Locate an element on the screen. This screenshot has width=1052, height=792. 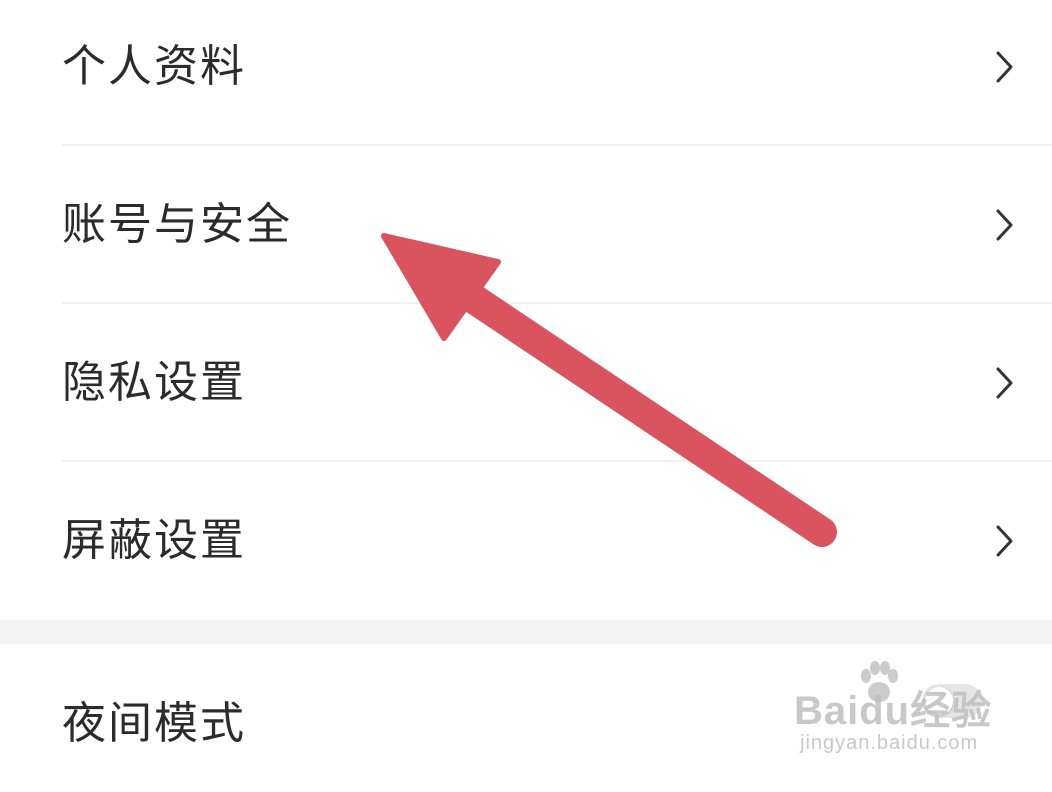
settings-item-label: 账号与安全 is located at coordinates (177, 224).